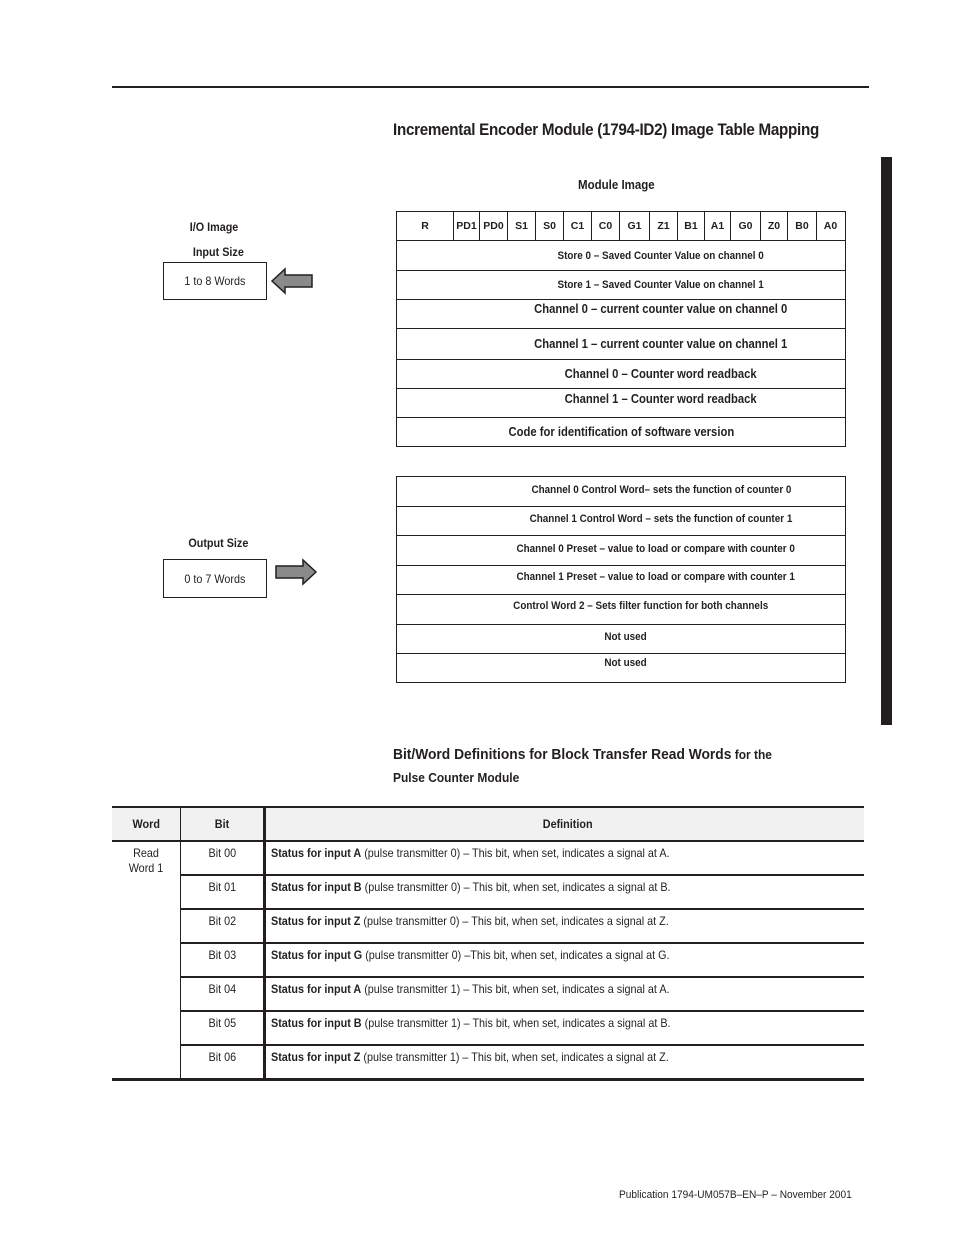  Describe the element at coordinates (223, 1063) in the screenshot. I see `bit-cell: Bit 06` at that location.